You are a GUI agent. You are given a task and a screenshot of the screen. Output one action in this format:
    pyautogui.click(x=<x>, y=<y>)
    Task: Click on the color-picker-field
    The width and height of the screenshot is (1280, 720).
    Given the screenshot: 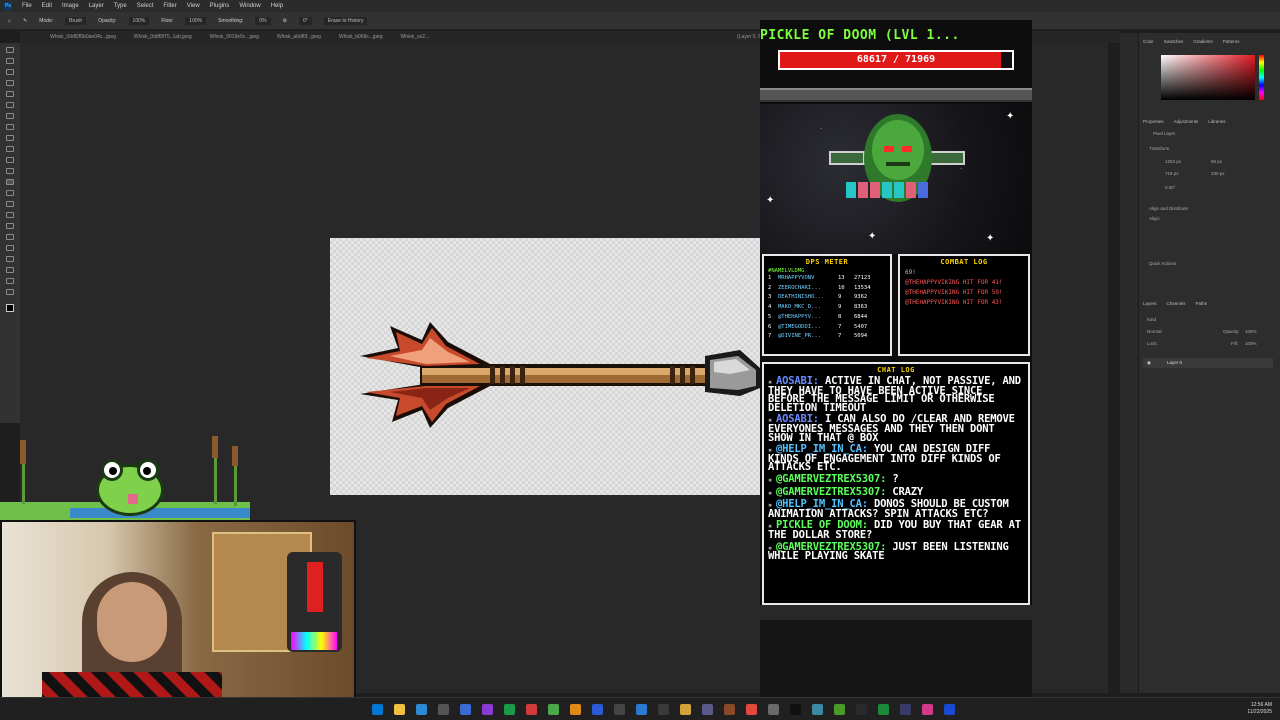 What is the action you would take?
    pyautogui.click(x=1208, y=77)
    